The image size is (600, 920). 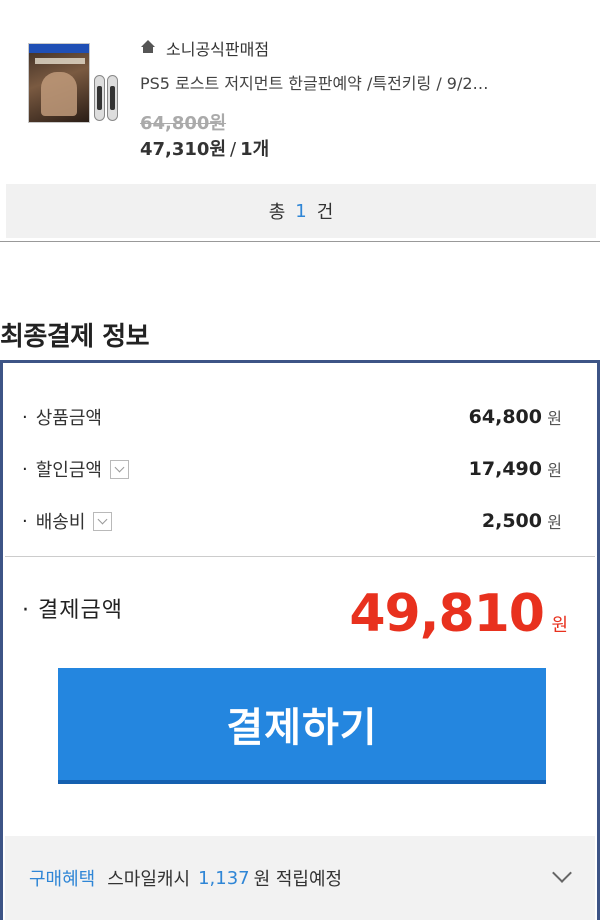 What do you see at coordinates (119, 469) in the screenshot?
I see `discount-expand-icon` at bounding box center [119, 469].